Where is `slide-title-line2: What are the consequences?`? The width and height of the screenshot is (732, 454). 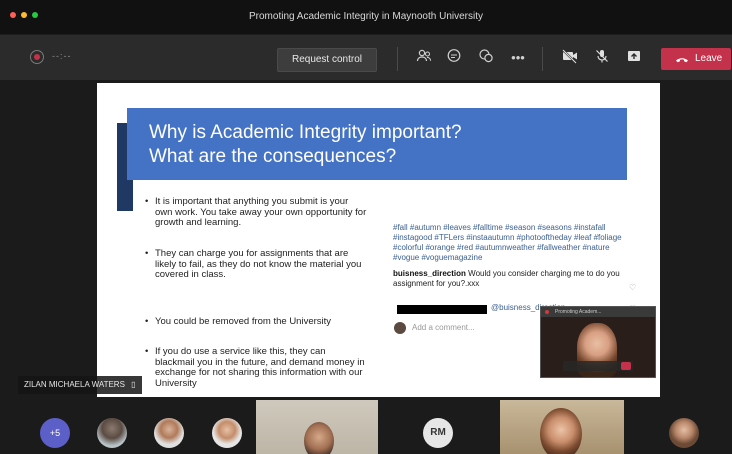 slide-title-line2: What are the consequences? is located at coordinates (273, 156).